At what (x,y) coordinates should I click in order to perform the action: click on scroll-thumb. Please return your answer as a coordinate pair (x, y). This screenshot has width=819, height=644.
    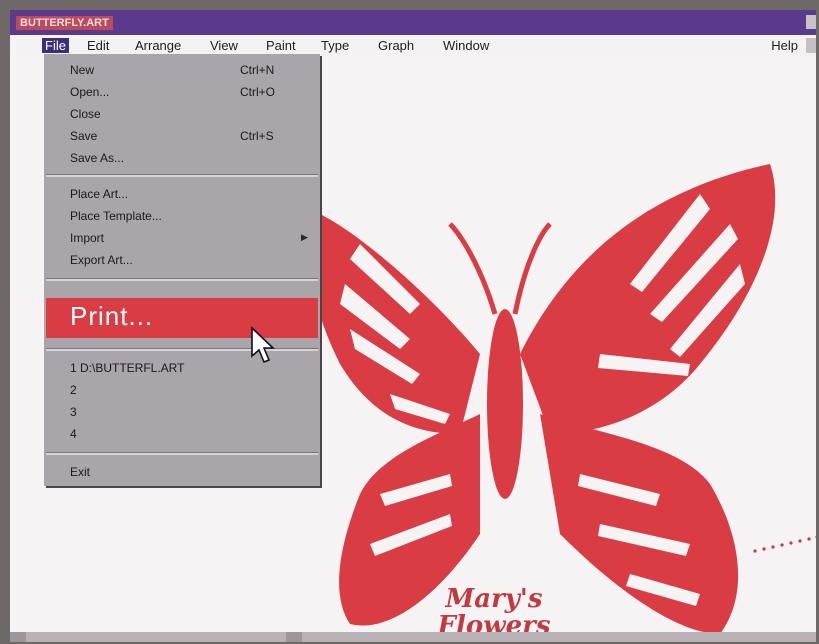
    Looking at the image, I should click on (294, 637).